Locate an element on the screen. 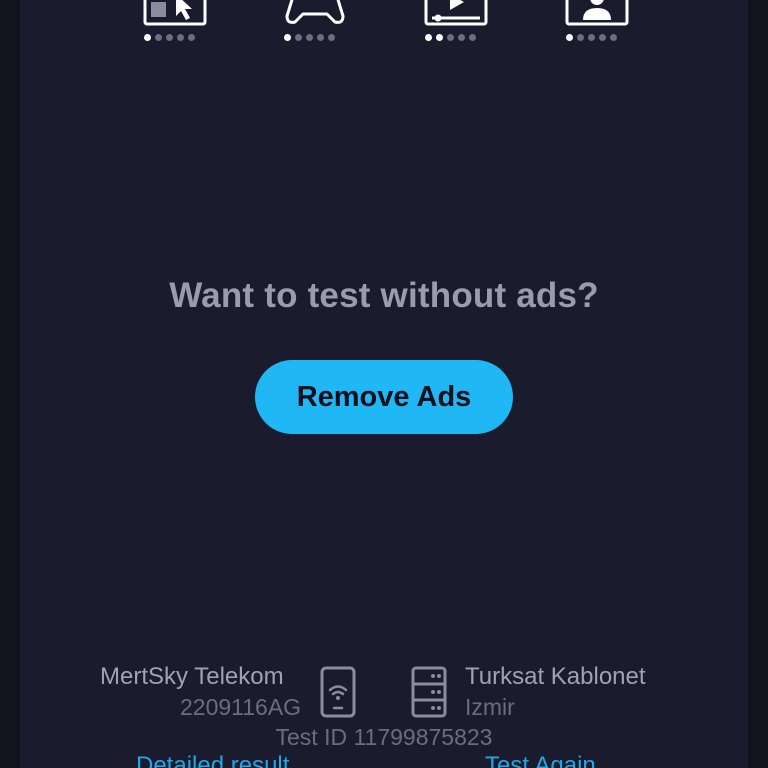 This screenshot has height=768, width=768. video-call-icon is located at coordinates (597, 13).